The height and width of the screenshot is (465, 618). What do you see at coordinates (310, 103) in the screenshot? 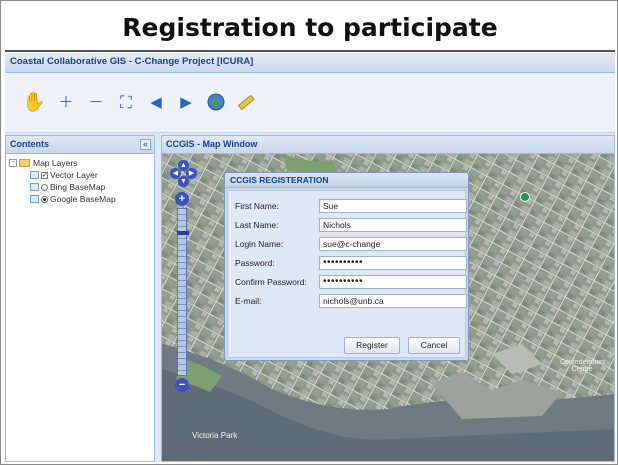
I see `map-toolbar: ✋ ＋ － ⛶ ◀ ▶` at bounding box center [310, 103].